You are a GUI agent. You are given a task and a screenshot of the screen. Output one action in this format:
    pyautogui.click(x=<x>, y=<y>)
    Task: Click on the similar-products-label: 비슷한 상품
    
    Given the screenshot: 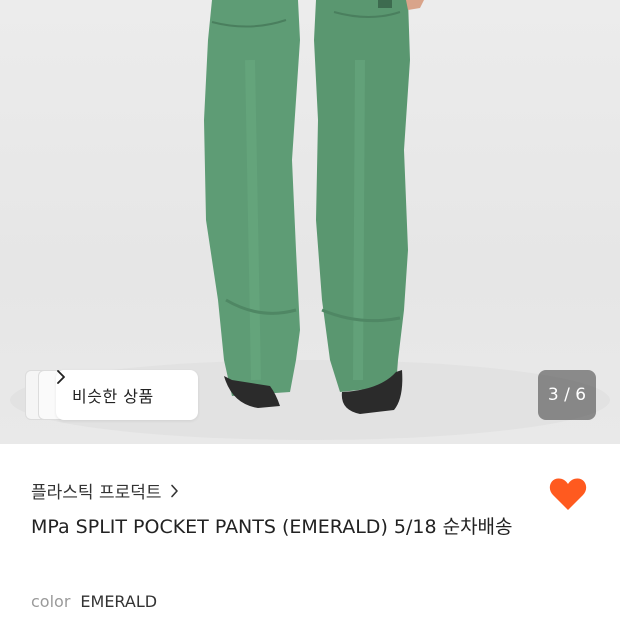 What is the action you would take?
    pyautogui.click(x=113, y=396)
    